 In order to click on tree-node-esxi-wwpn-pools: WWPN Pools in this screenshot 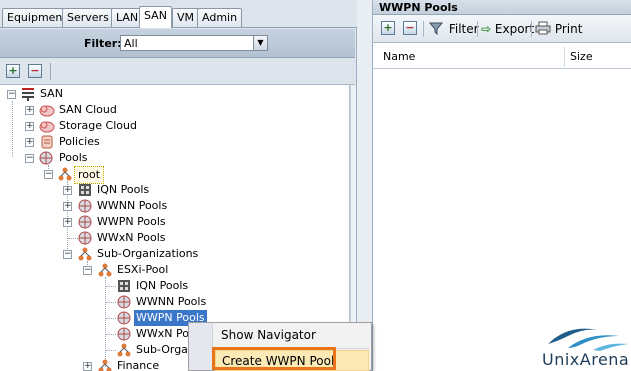, I will do `click(103, 318)`.